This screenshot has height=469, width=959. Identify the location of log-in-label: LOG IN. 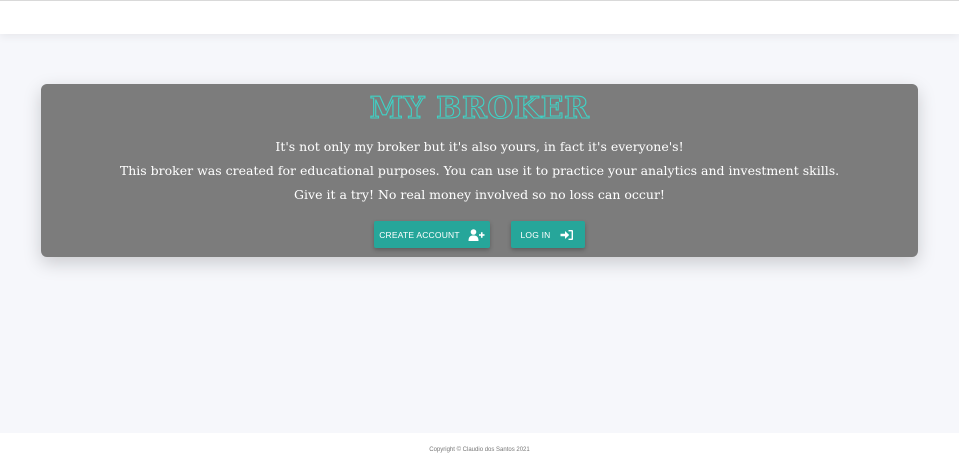
(535, 234).